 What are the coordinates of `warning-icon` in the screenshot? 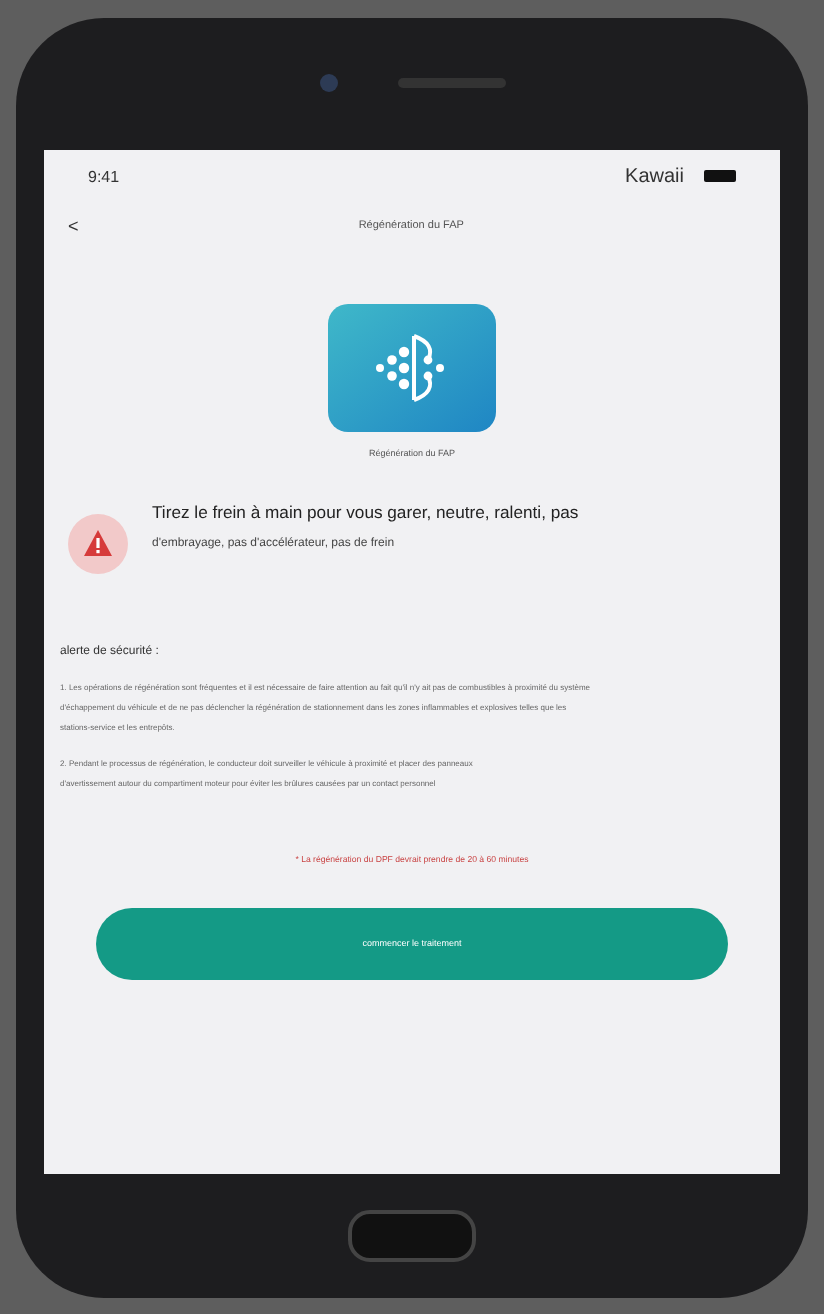 It's located at (98, 543).